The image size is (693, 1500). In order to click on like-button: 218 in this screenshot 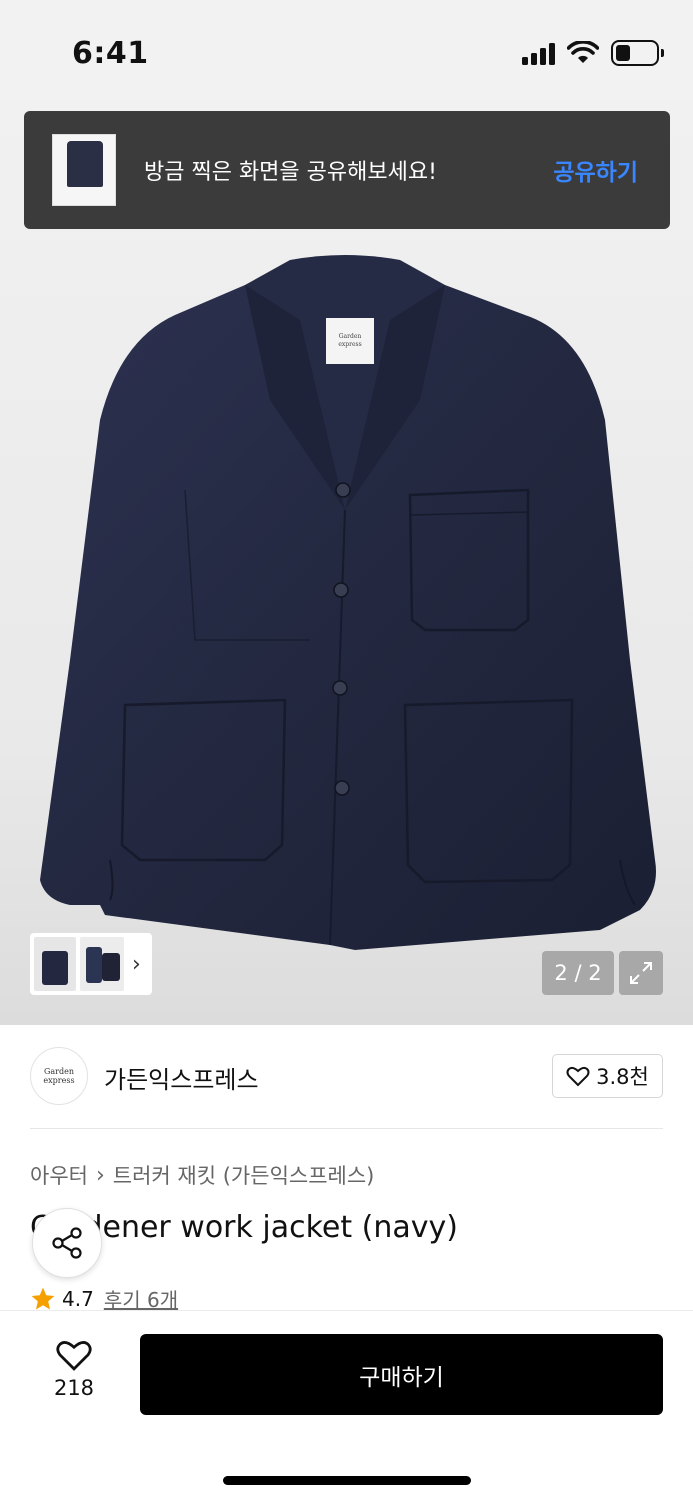, I will do `click(74, 1373)`.